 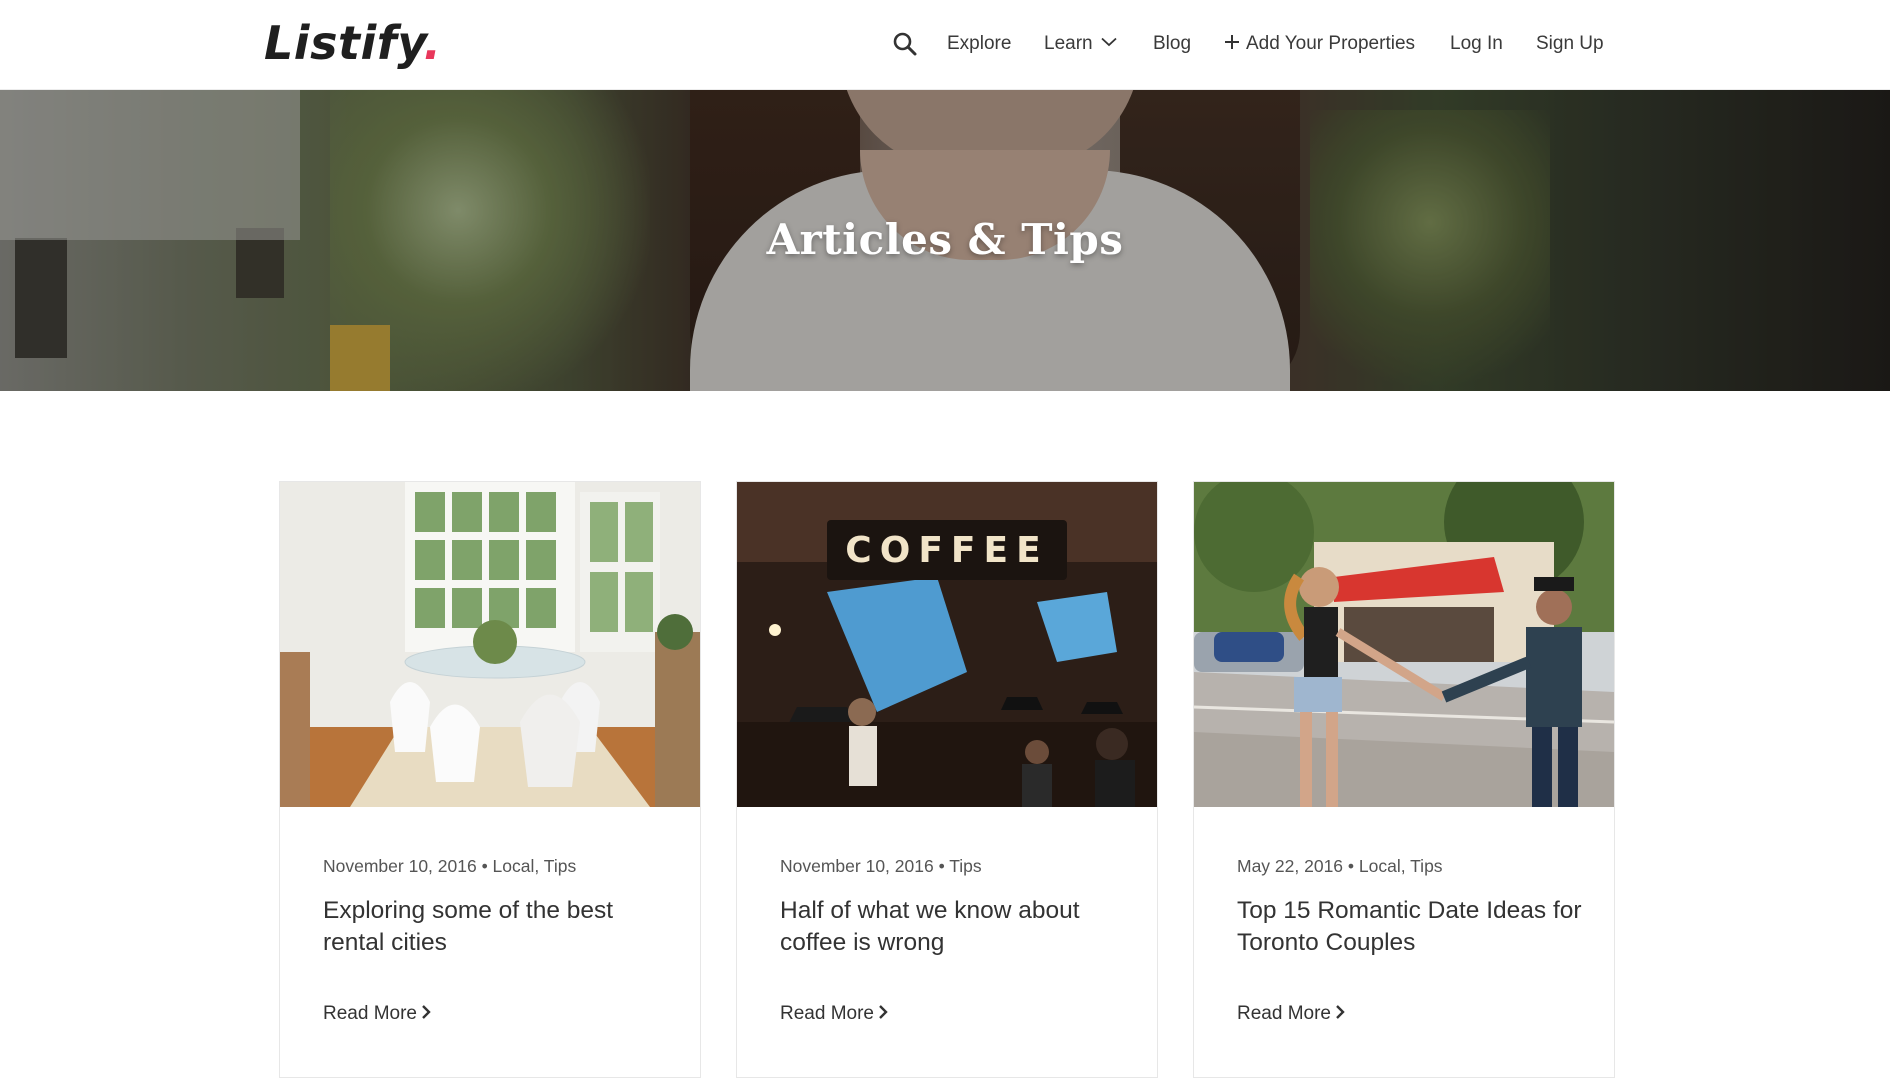 I want to click on article-meta: May 22, 2016 • Local, Tips, so click(x=1340, y=866).